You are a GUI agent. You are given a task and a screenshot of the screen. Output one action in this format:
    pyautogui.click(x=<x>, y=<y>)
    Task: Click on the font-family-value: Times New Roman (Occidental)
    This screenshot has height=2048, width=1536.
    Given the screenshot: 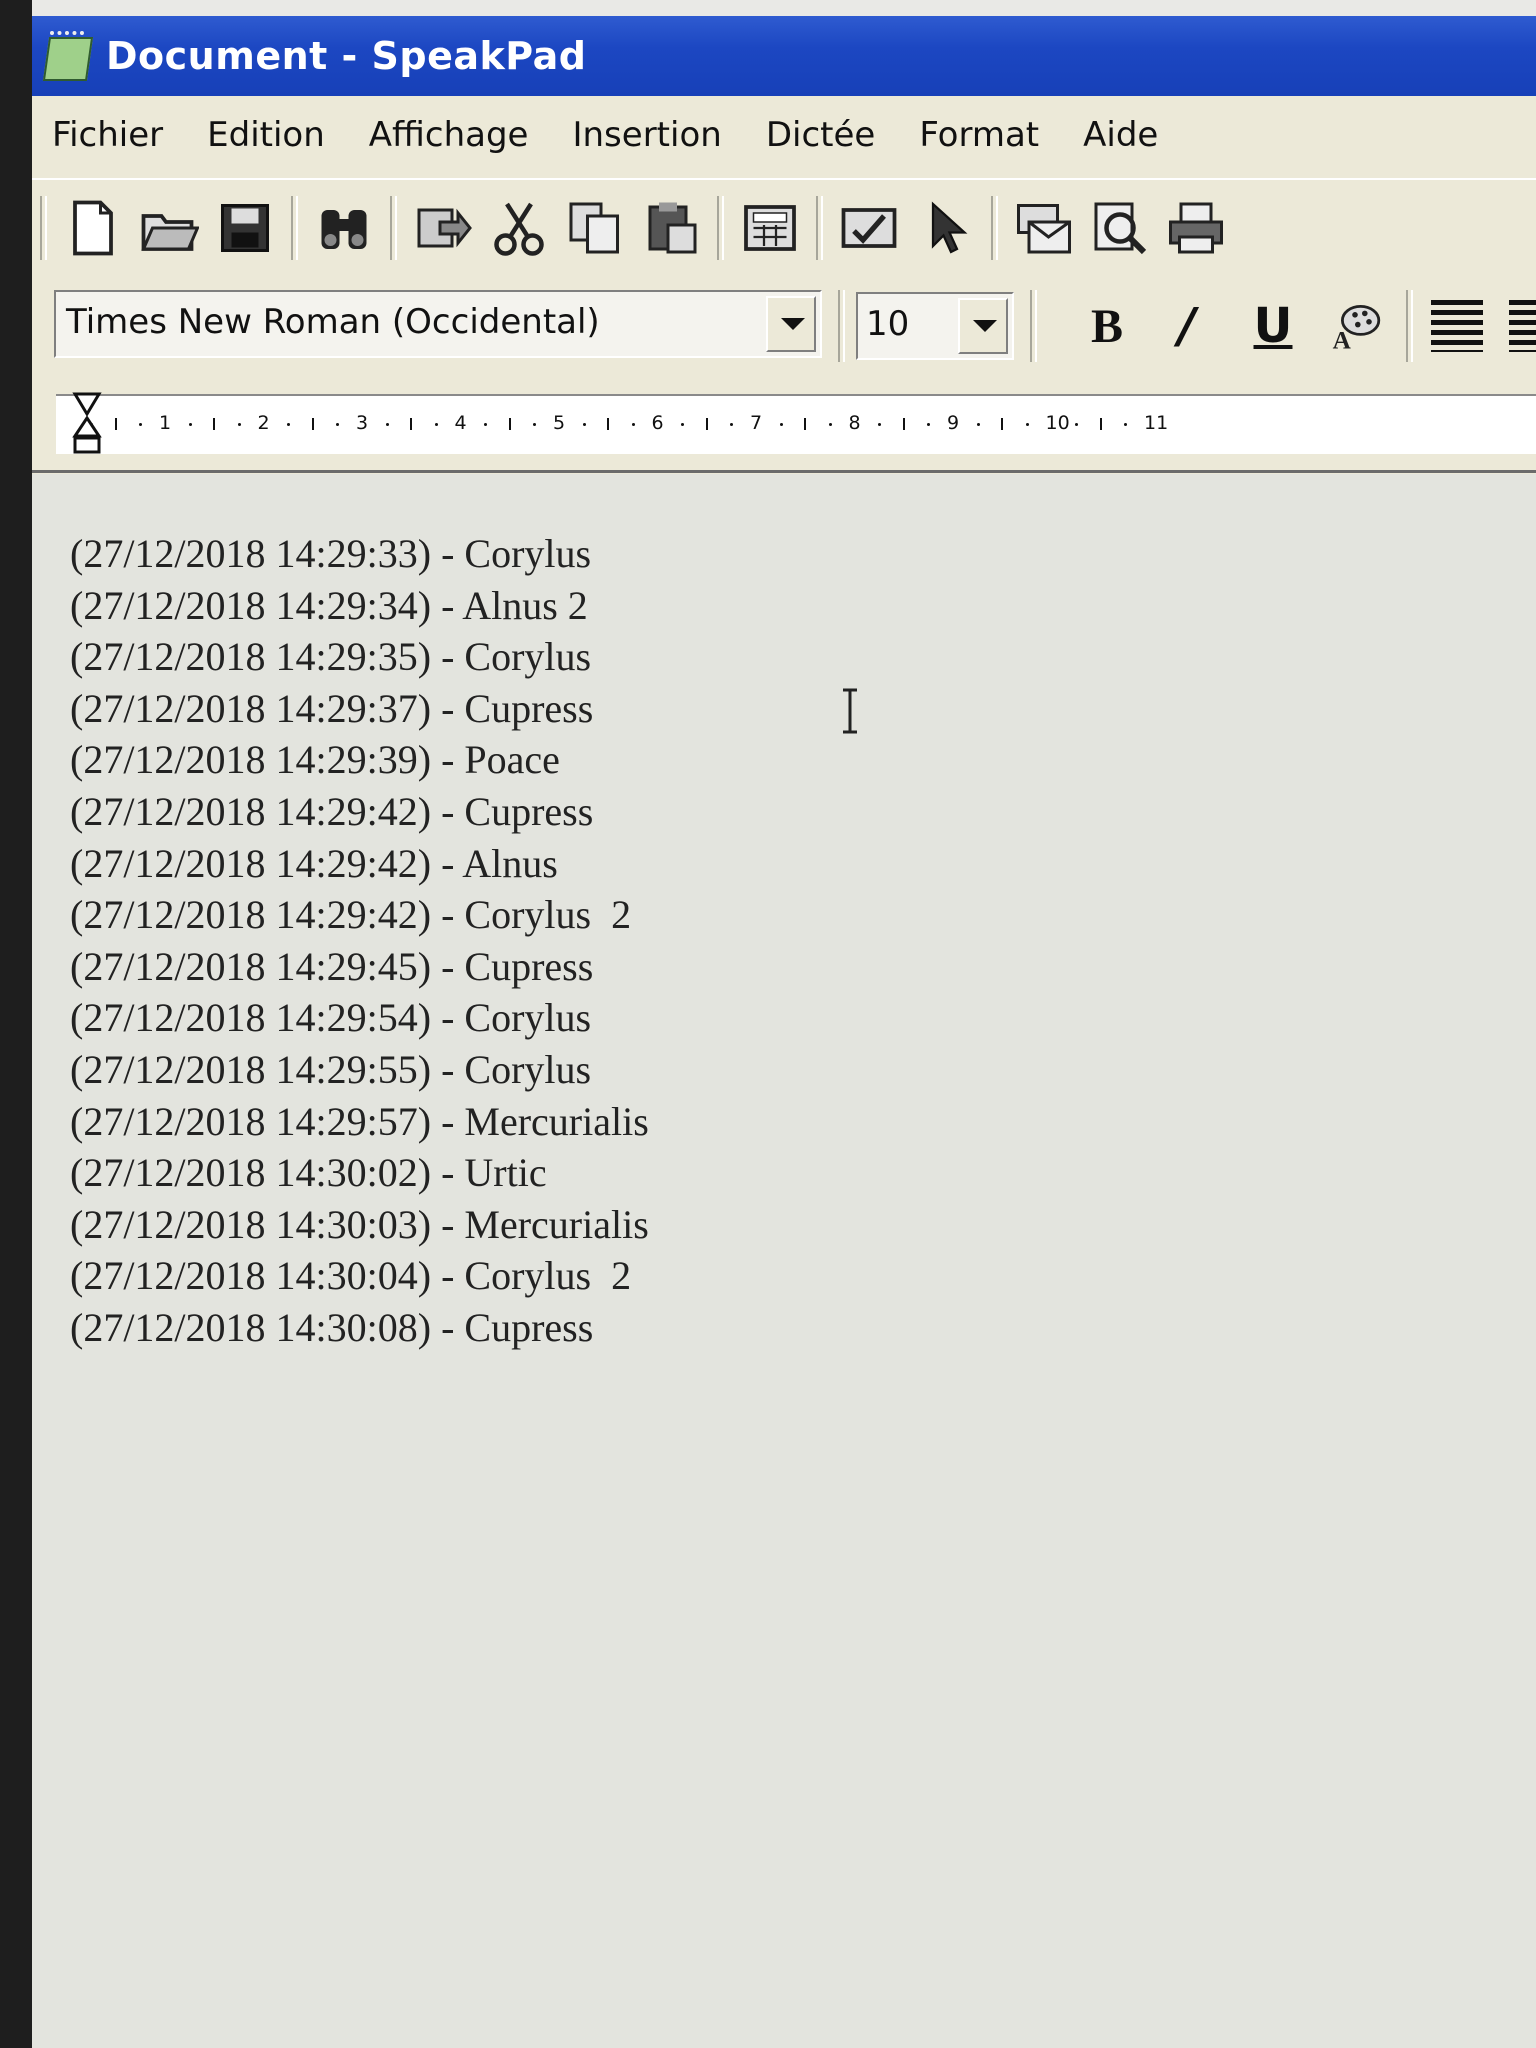 What is the action you would take?
    pyautogui.click(x=333, y=322)
    